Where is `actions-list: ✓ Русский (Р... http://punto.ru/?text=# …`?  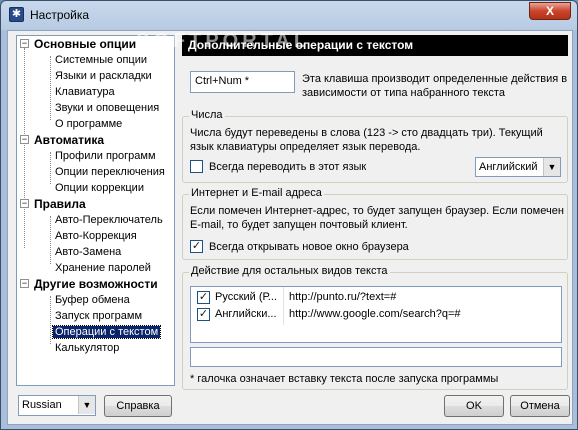 actions-list: ✓ Русский (Р... http://punto.ru/?text=# … is located at coordinates (376, 314).